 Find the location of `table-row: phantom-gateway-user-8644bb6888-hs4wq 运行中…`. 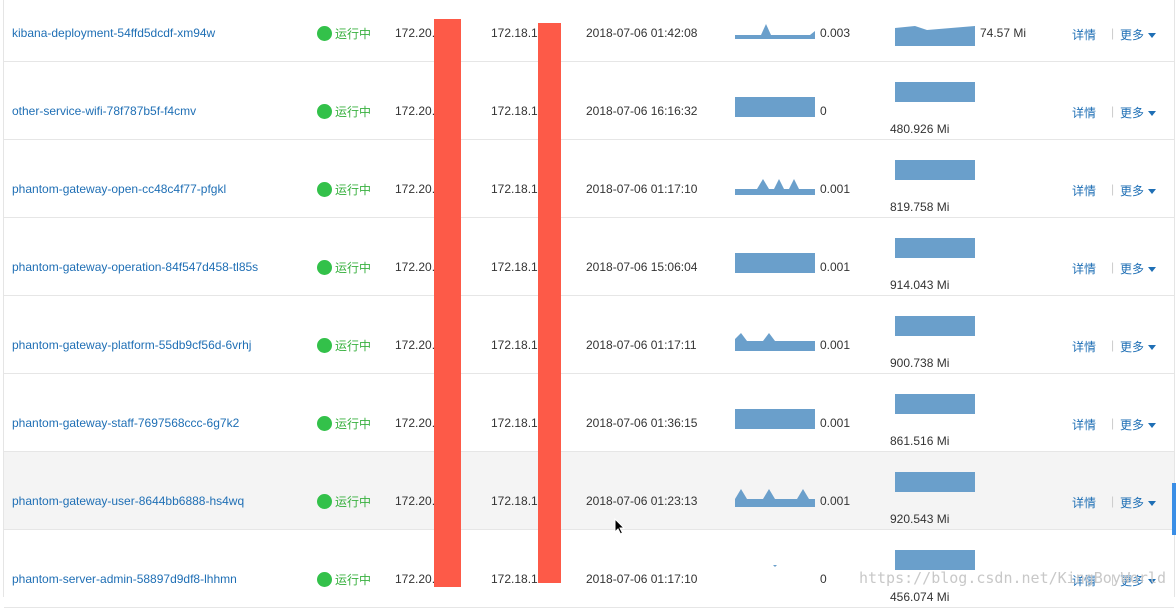

table-row: phantom-gateway-user-8644bb6888-hs4wq 运行中… is located at coordinates (589, 491).